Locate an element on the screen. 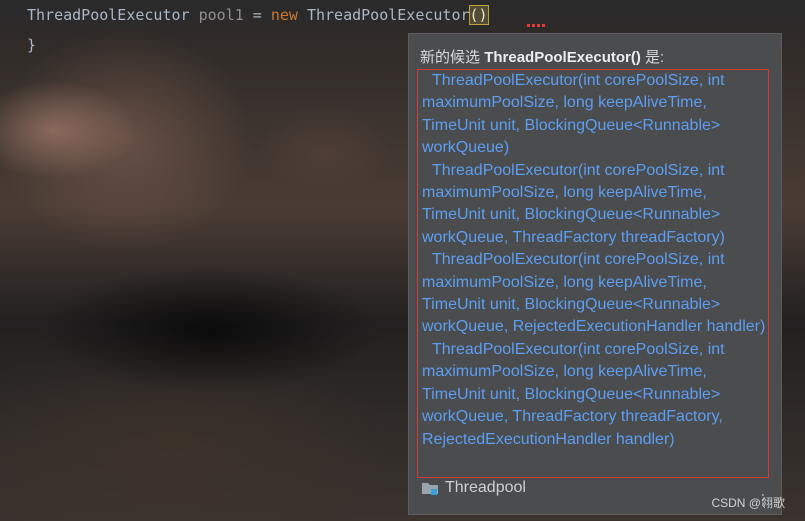 This screenshot has height=521, width=805. constructor-token: ThreadPoolExecutor is located at coordinates (388, 15).